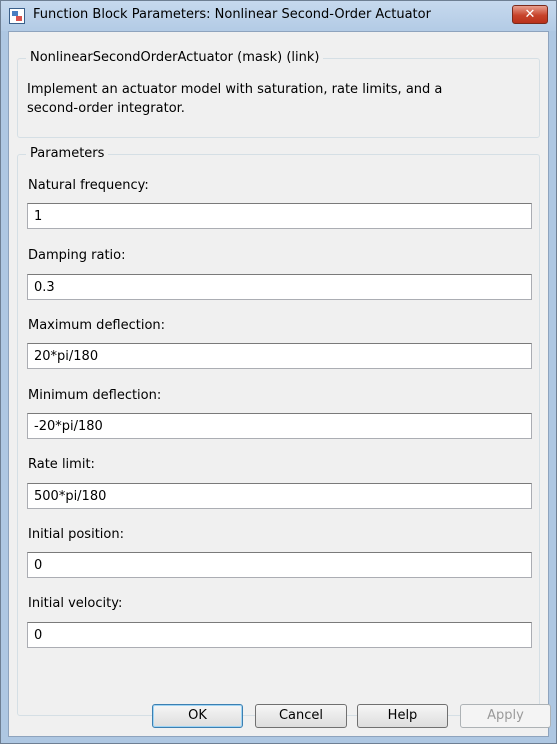  Describe the element at coordinates (530, 14) in the screenshot. I see `close-button: ✕` at that location.